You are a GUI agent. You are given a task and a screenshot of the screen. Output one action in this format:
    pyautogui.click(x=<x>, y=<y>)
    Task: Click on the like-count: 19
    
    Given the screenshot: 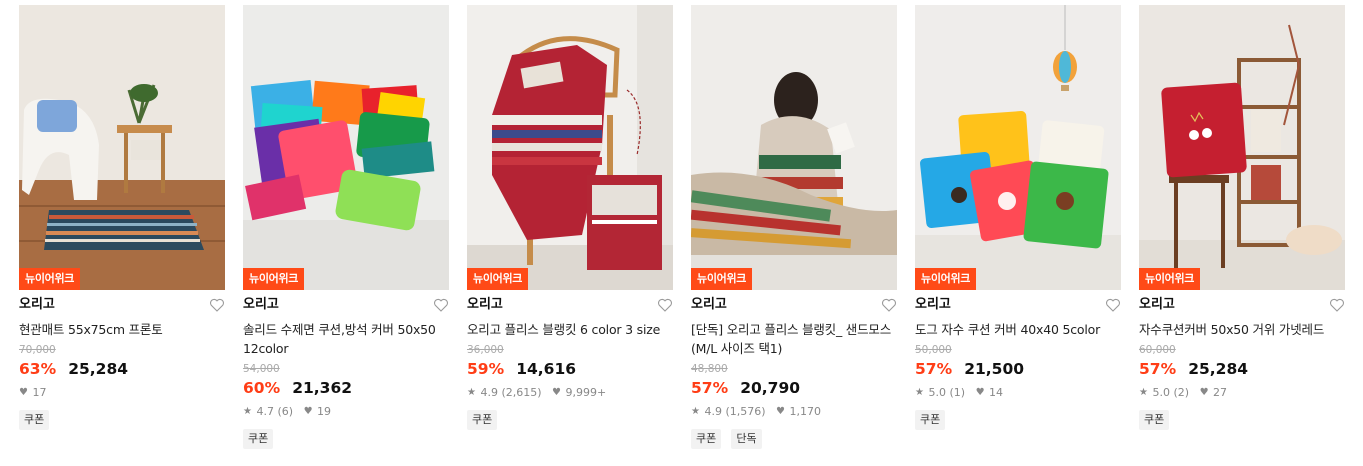 What is the action you would take?
    pyautogui.click(x=324, y=411)
    